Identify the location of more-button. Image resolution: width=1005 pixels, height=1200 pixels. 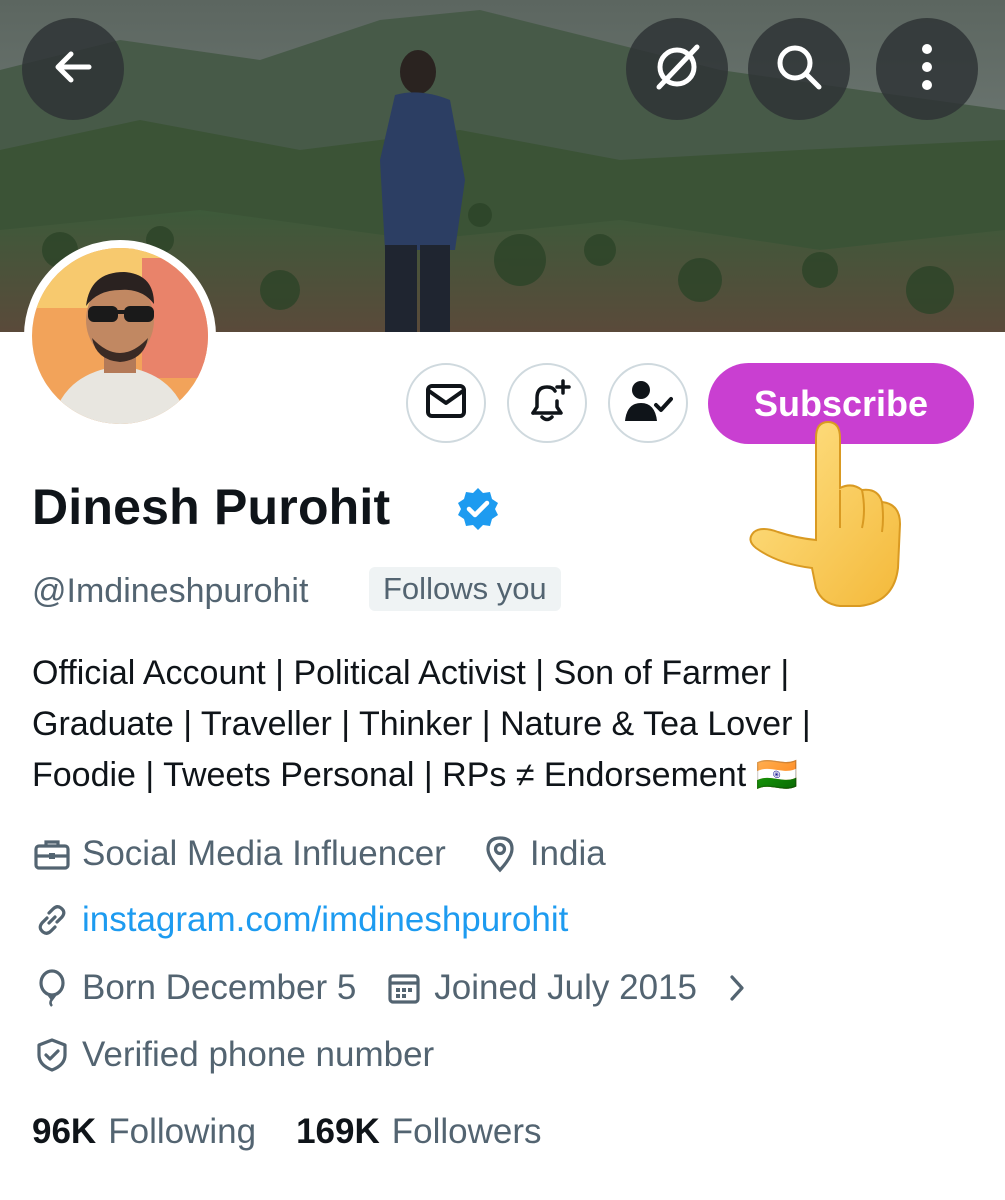
(927, 69).